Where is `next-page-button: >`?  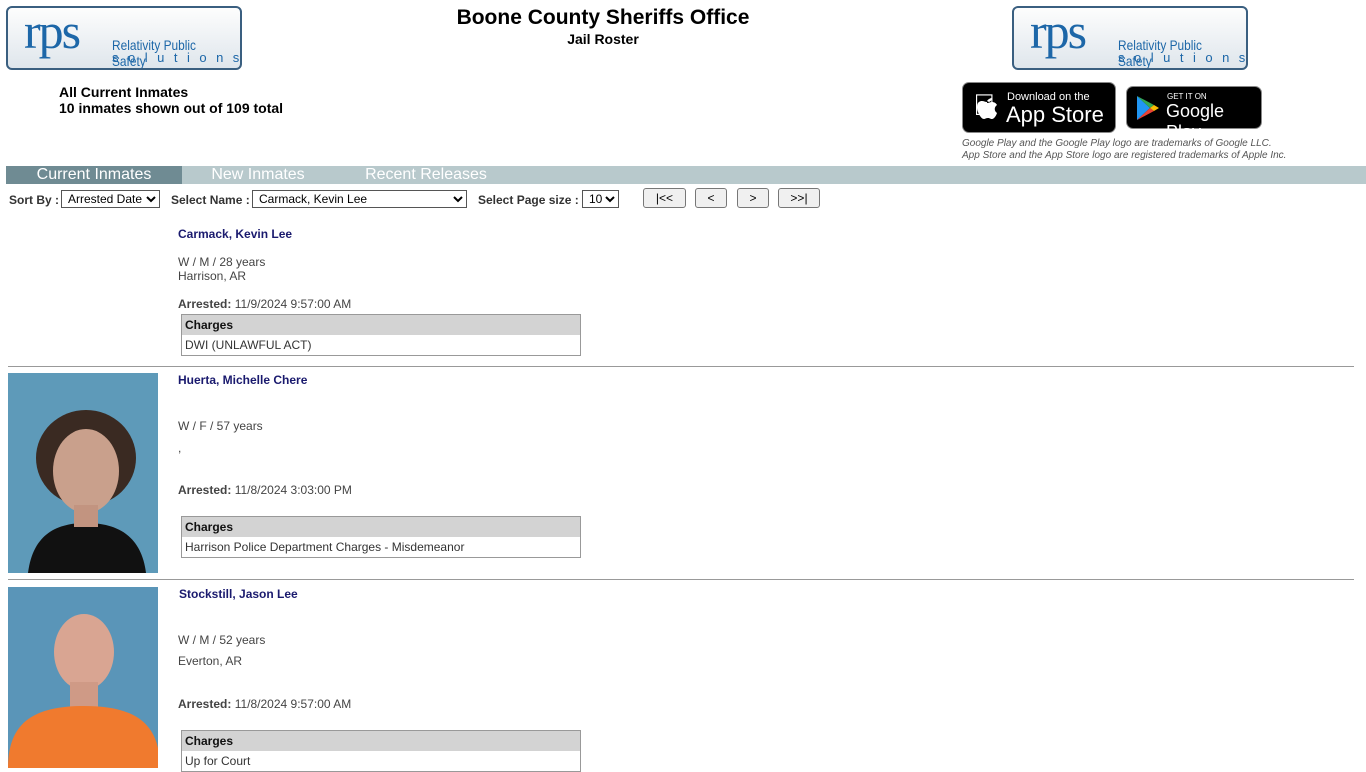
next-page-button: > is located at coordinates (753, 198).